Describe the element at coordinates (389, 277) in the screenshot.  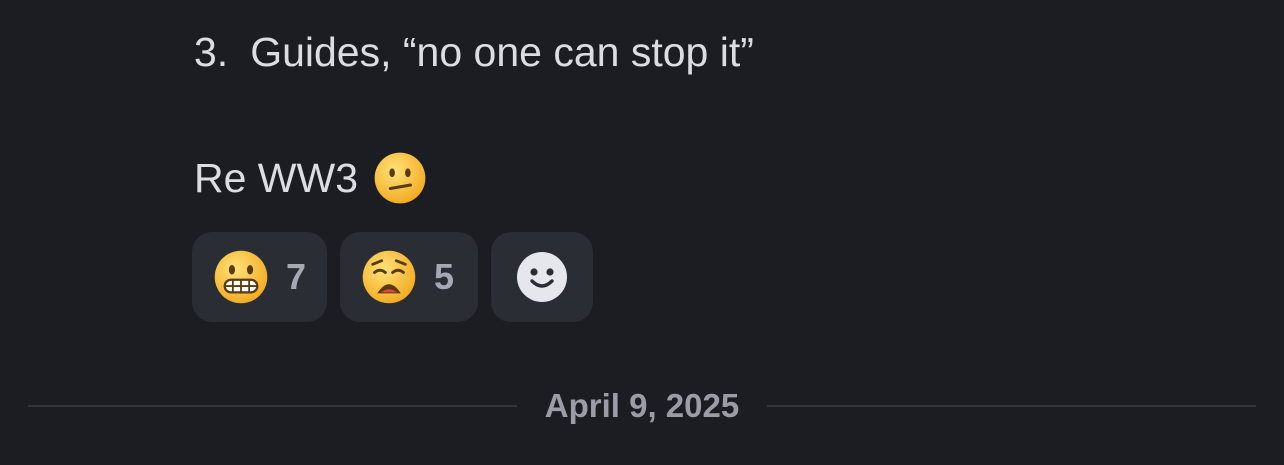
I see `weary-face-emoji` at that location.